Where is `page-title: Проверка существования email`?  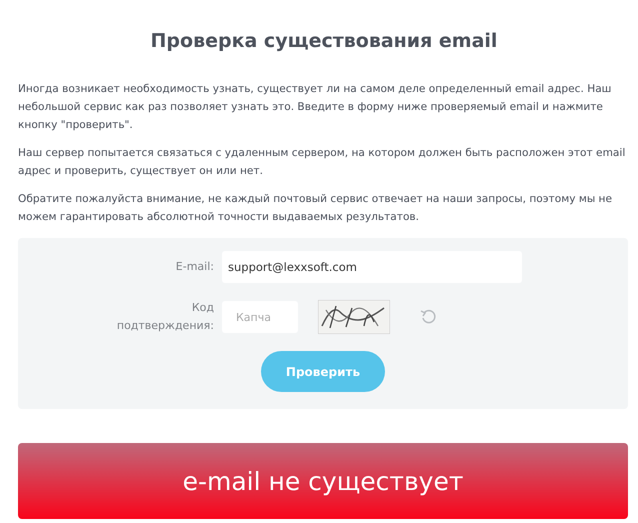
page-title: Проверка существования email is located at coordinates (324, 40).